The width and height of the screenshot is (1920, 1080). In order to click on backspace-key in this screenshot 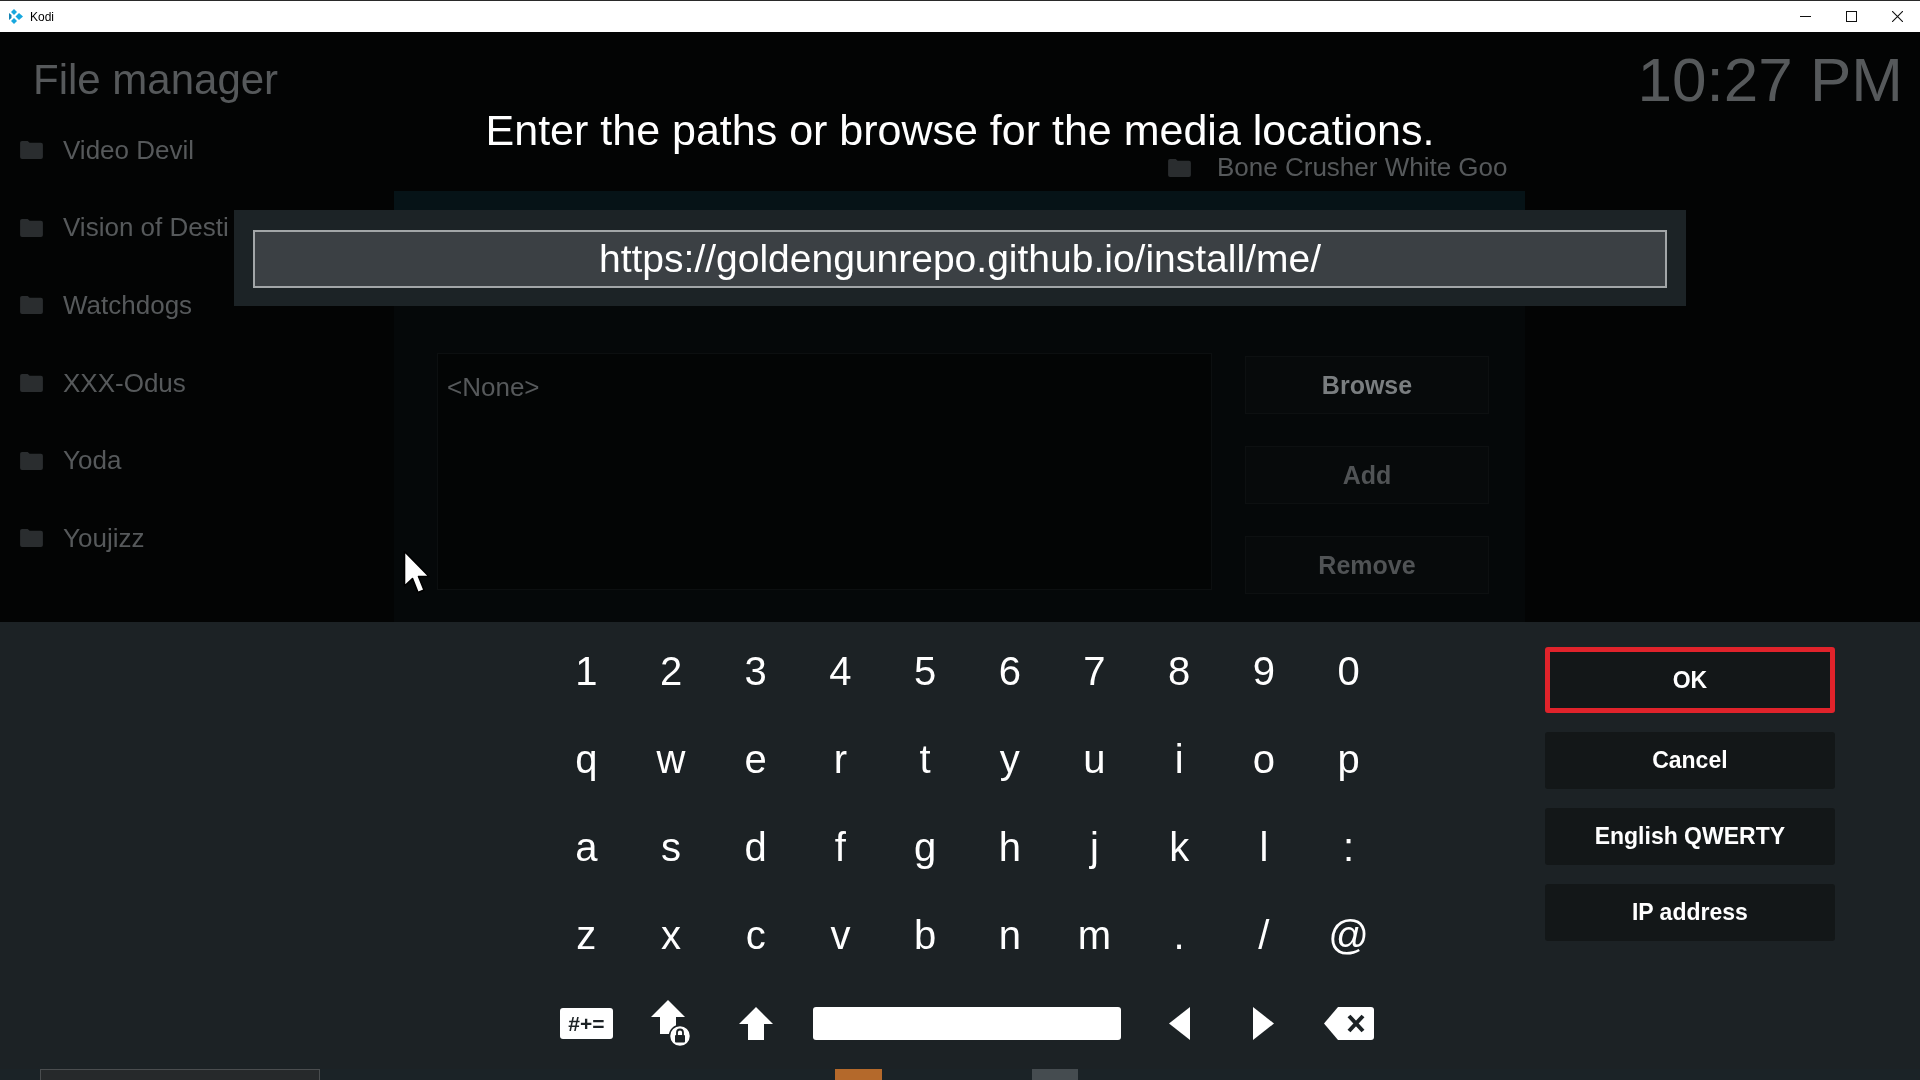, I will do `click(1348, 1023)`.